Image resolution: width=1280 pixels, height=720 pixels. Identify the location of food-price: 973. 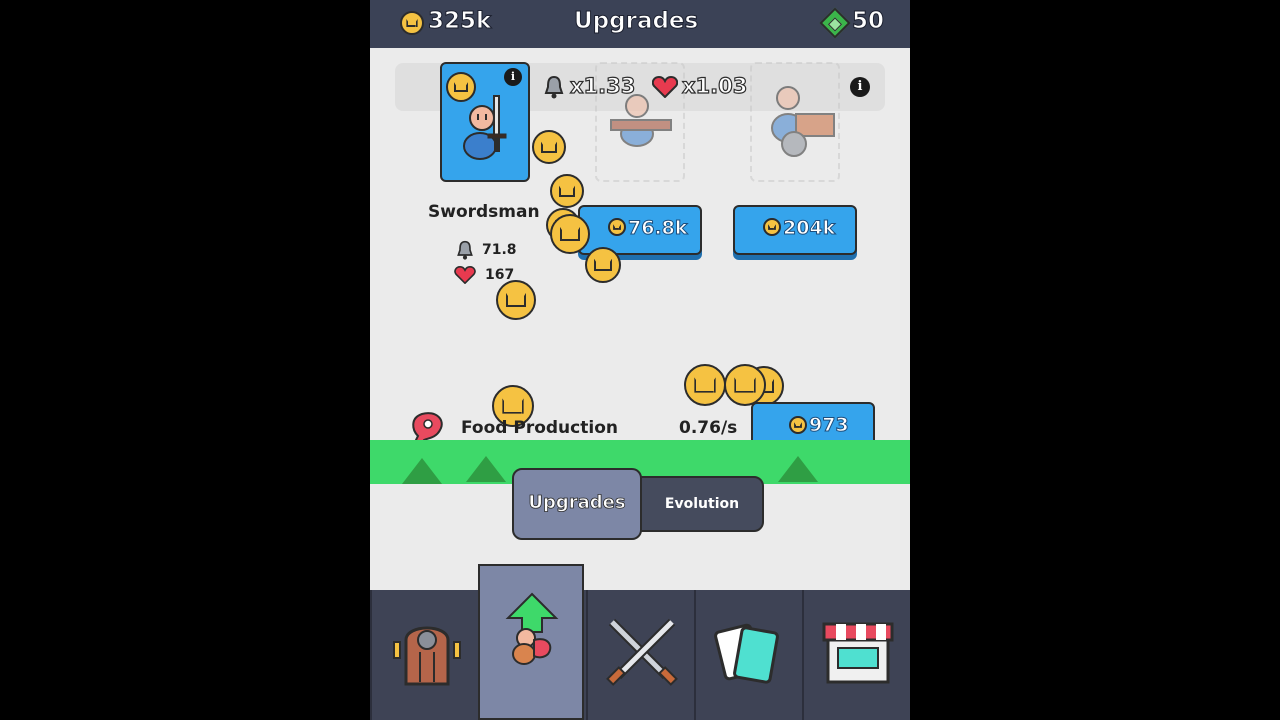
(829, 425).